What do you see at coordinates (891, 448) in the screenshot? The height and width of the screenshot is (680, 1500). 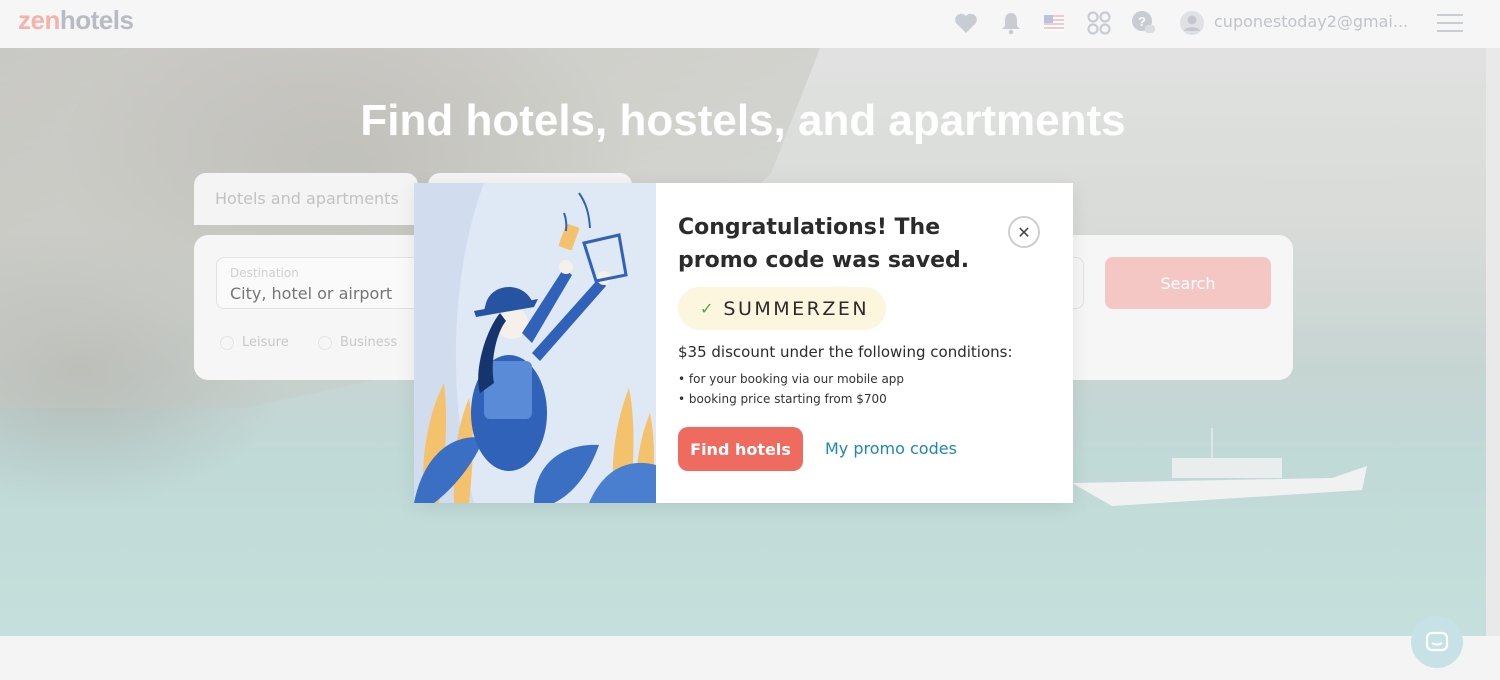 I see `my-promo-codes-link: My promo codes` at bounding box center [891, 448].